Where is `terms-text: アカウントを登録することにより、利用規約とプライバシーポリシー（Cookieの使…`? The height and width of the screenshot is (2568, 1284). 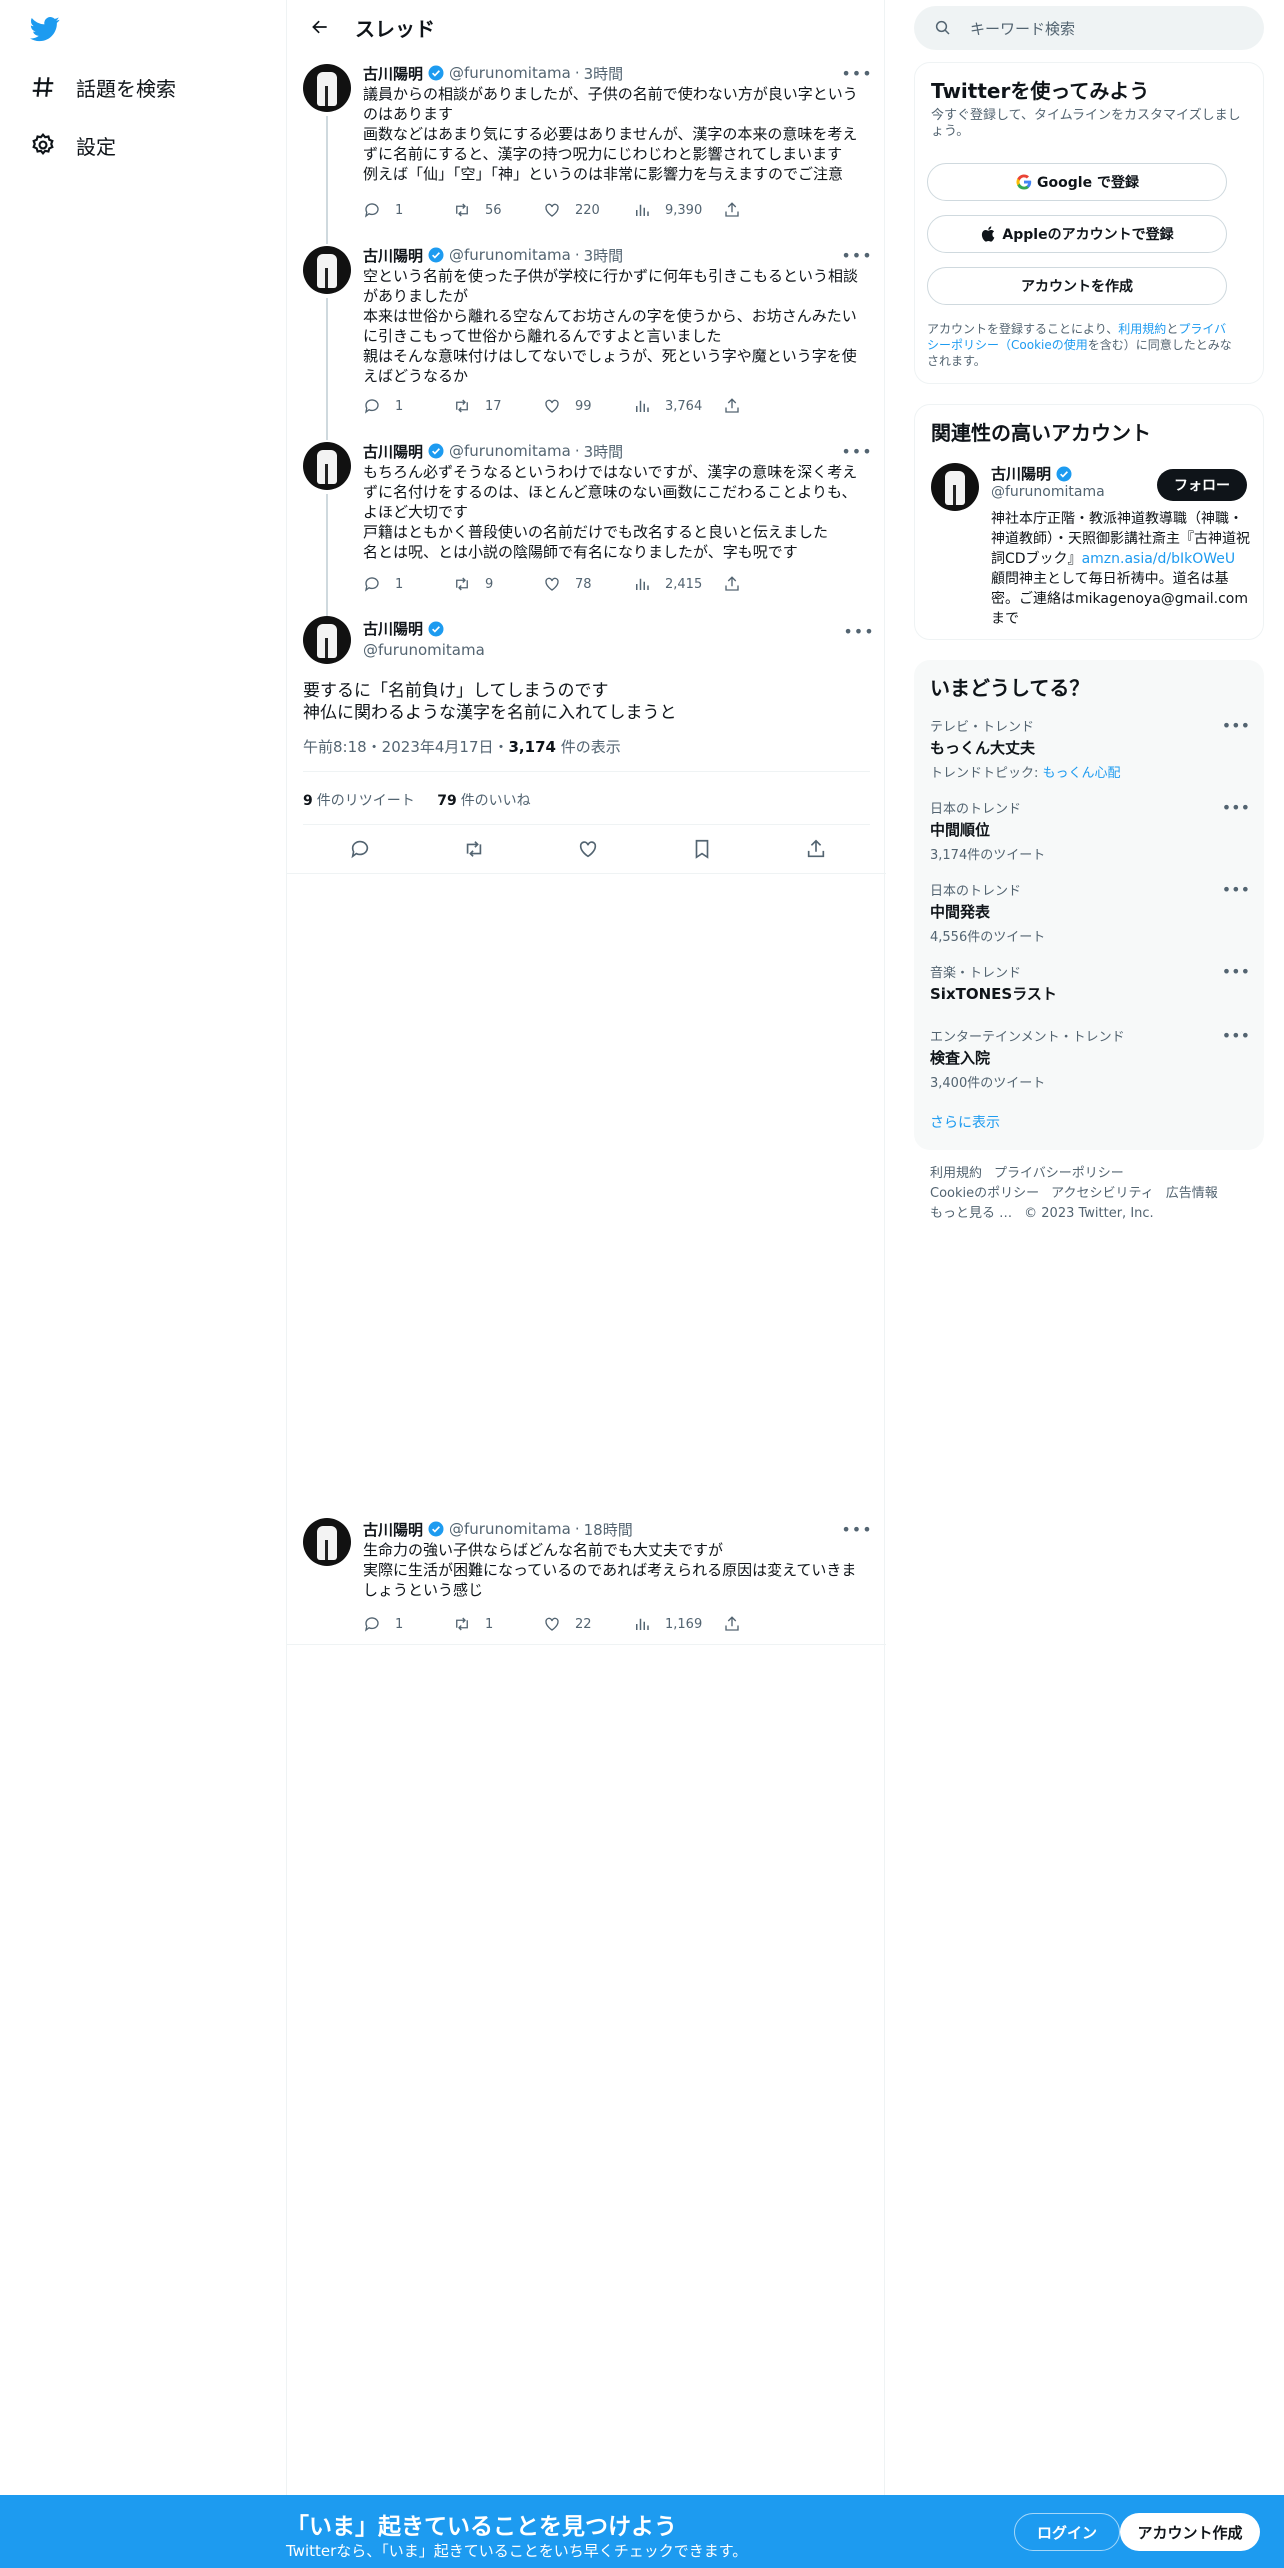 terms-text: アカウントを登録することにより、利用規約とプライバシーポリシー（Cookieの使… is located at coordinates (1079, 345).